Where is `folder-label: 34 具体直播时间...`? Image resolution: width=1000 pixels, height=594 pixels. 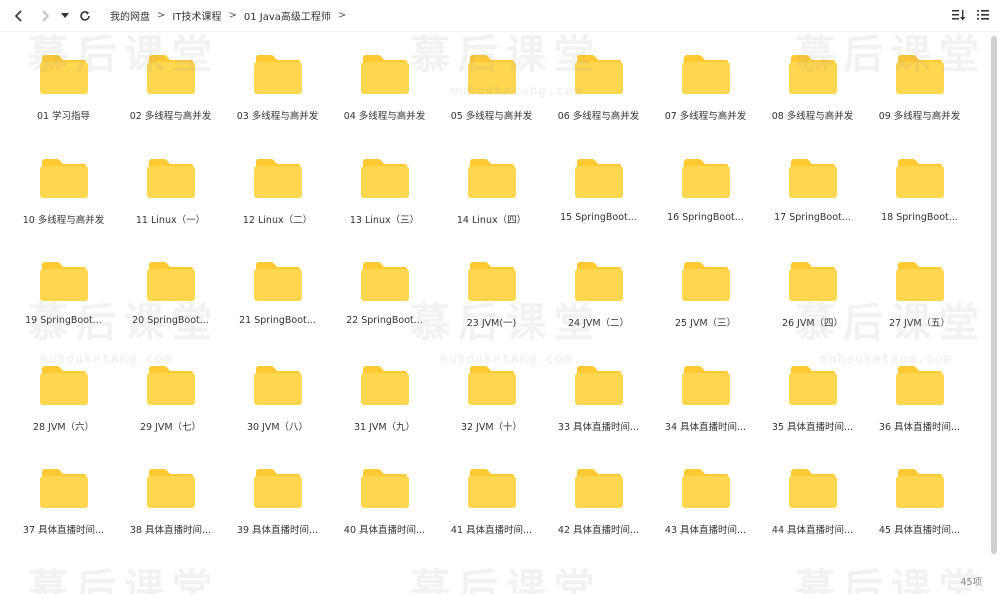 folder-label: 34 具体直播时间... is located at coordinates (705, 427).